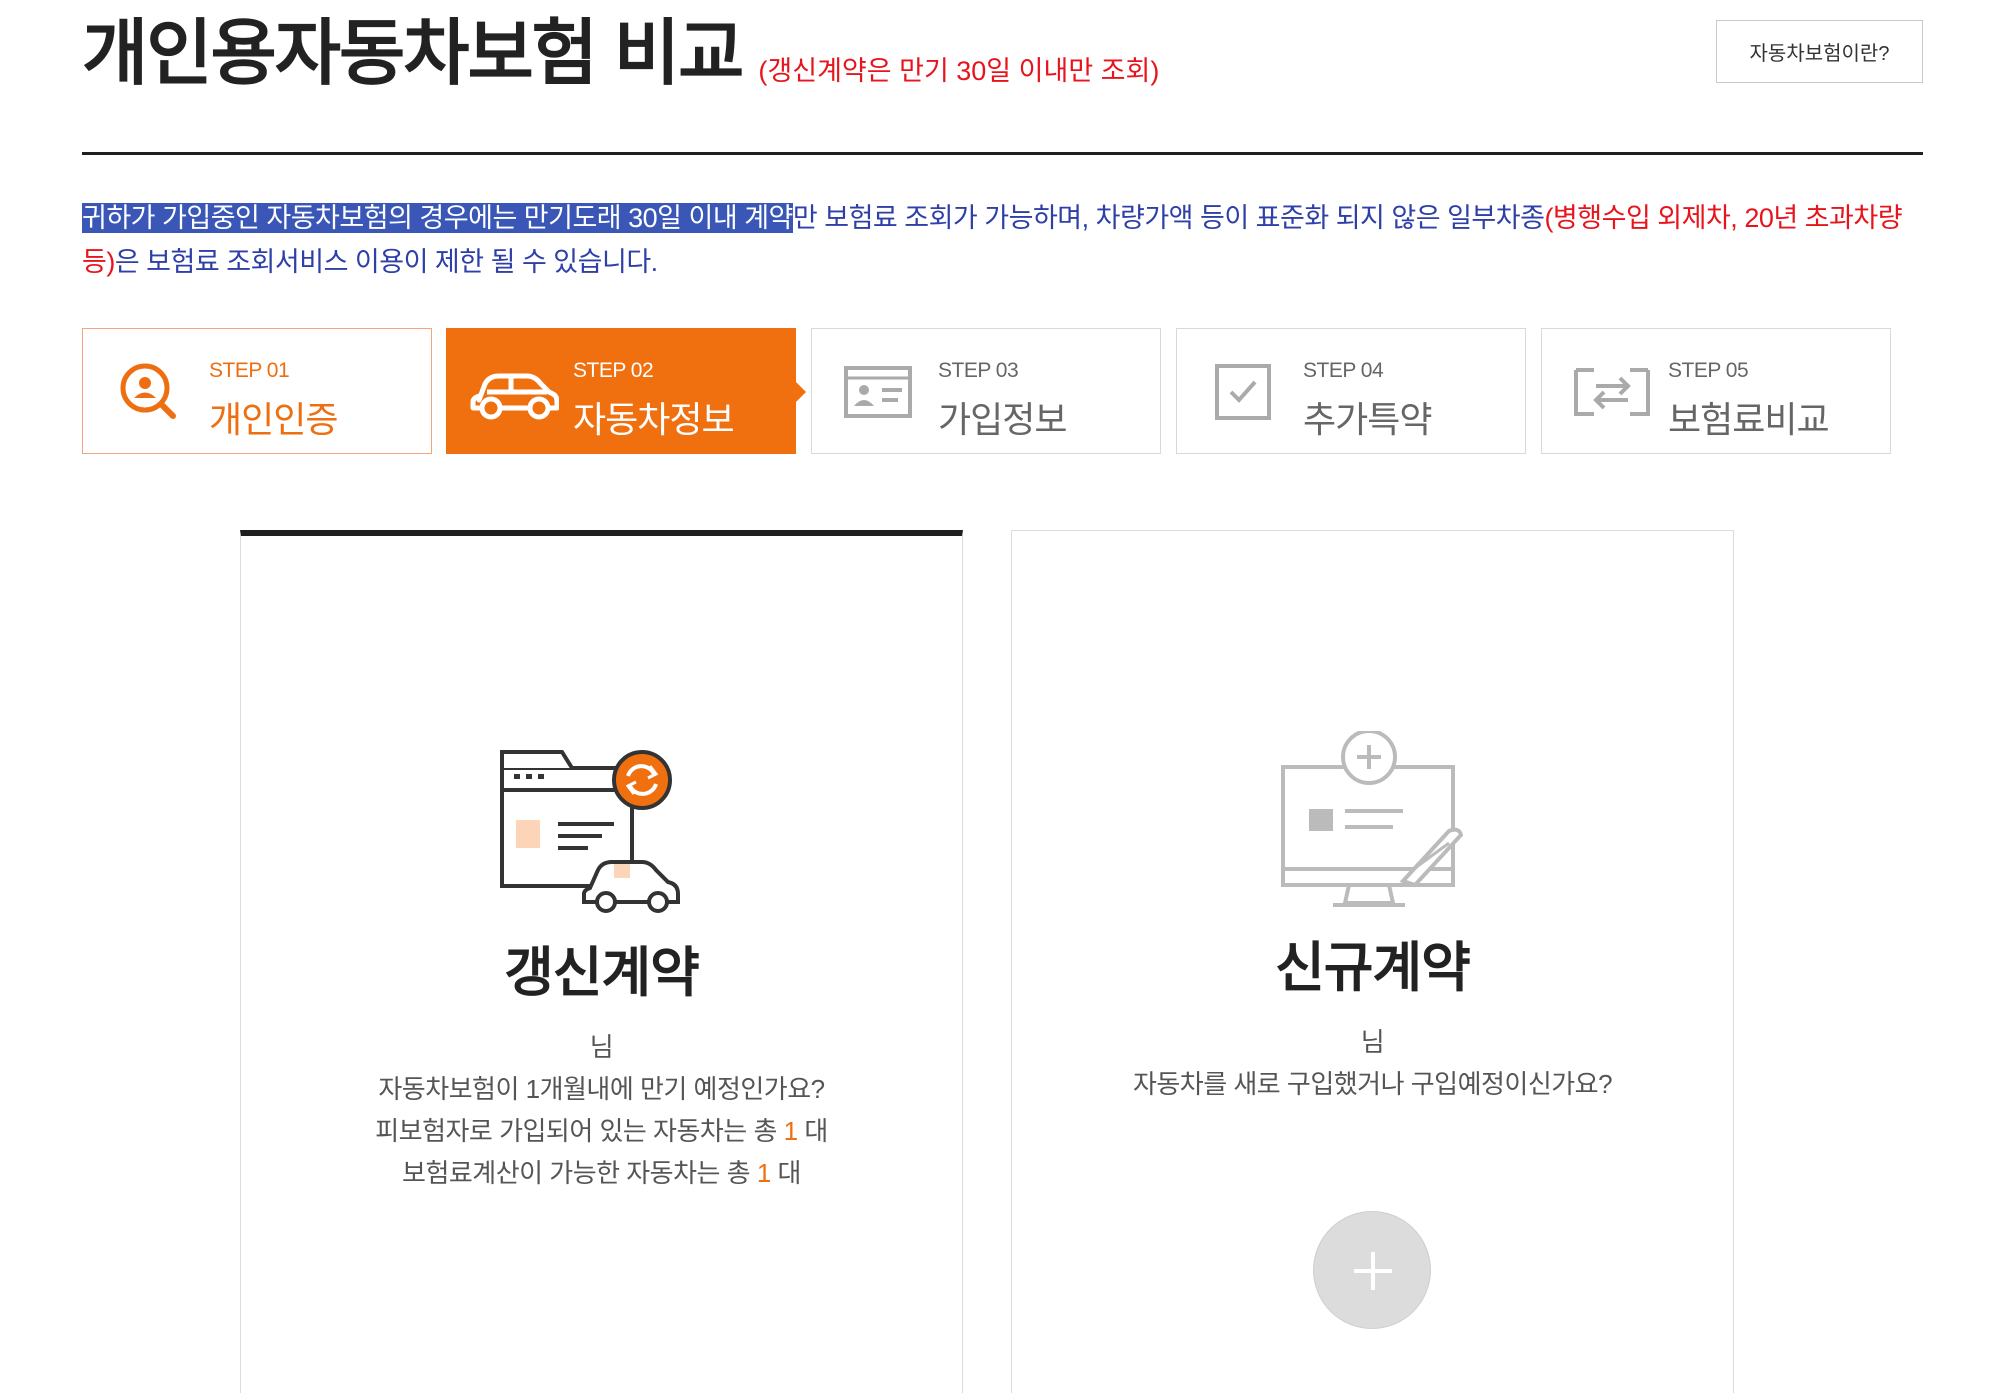 The height and width of the screenshot is (1393, 1997). What do you see at coordinates (437, 218) in the screenshot?
I see `notice-highlighted-text: 귀하가 가입중인 자동차보험의 경우에는 만기도래 30일 이내 계약` at bounding box center [437, 218].